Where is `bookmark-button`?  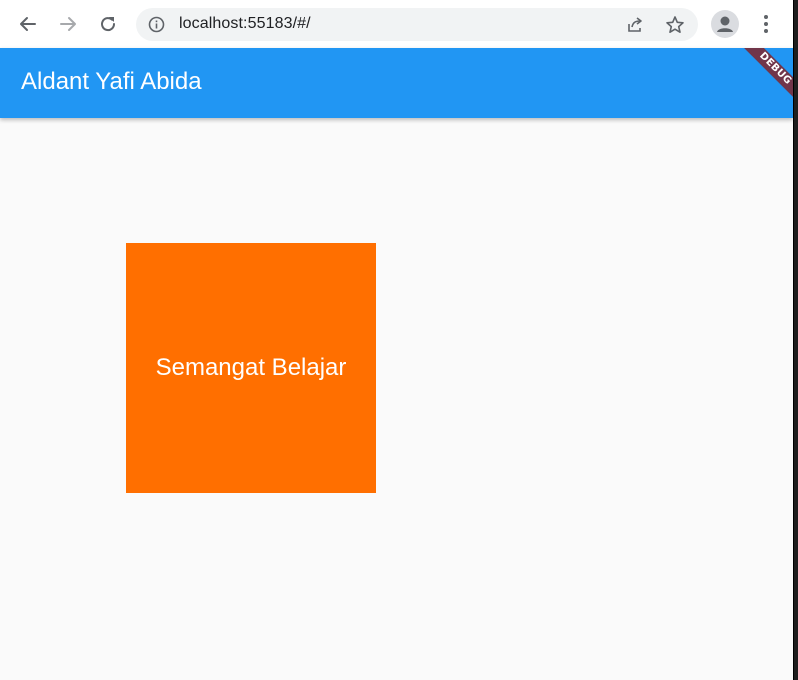
bookmark-button is located at coordinates (675, 25).